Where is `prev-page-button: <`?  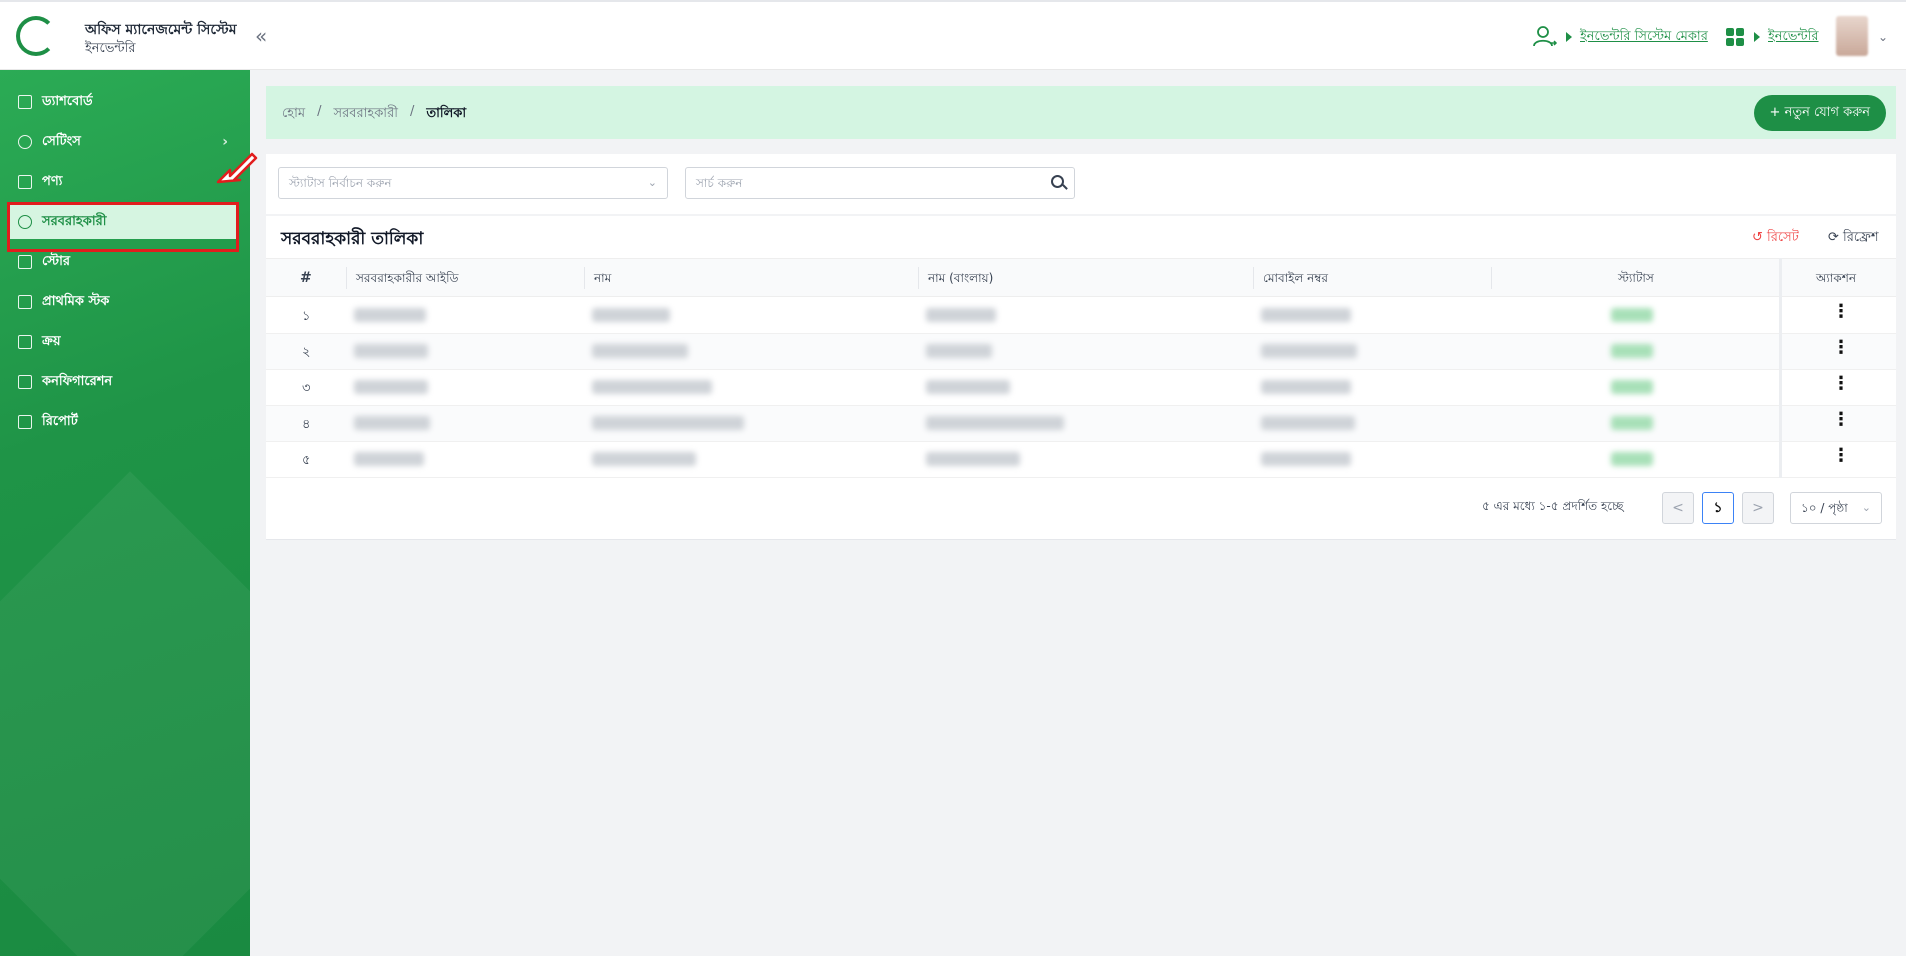
prev-page-button: < is located at coordinates (1678, 508).